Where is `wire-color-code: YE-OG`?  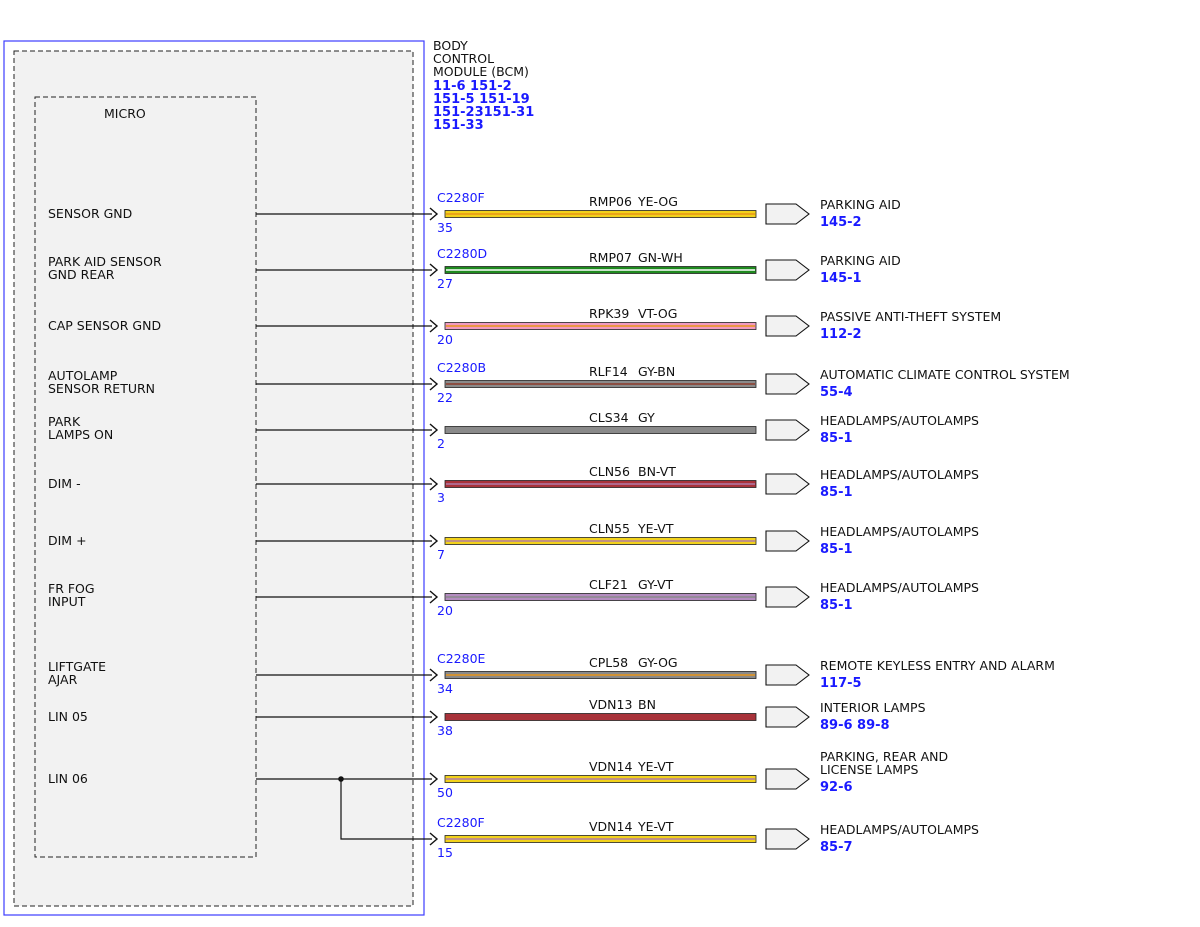 wire-color-code: YE-OG is located at coordinates (657, 201).